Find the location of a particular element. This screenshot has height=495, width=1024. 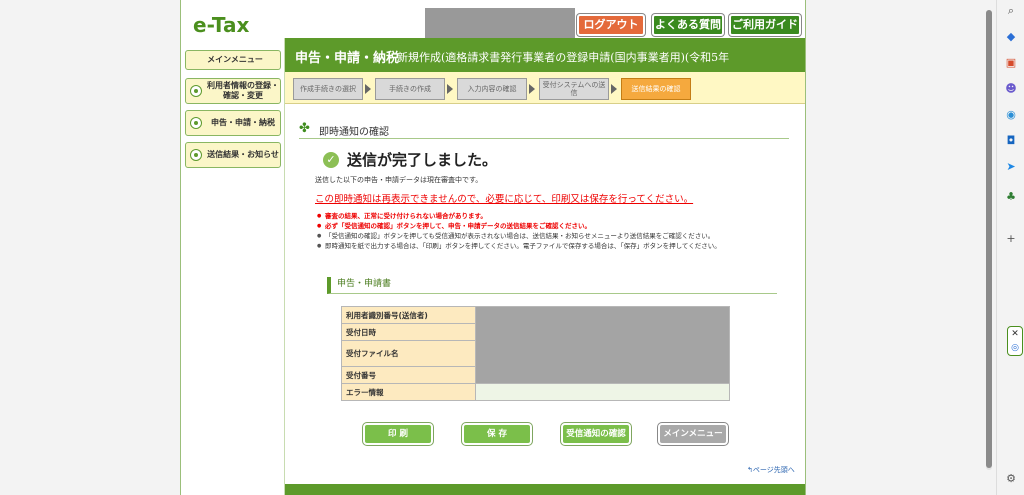

completion-message: ✓ 送信が完了しました。 is located at coordinates (410, 159).